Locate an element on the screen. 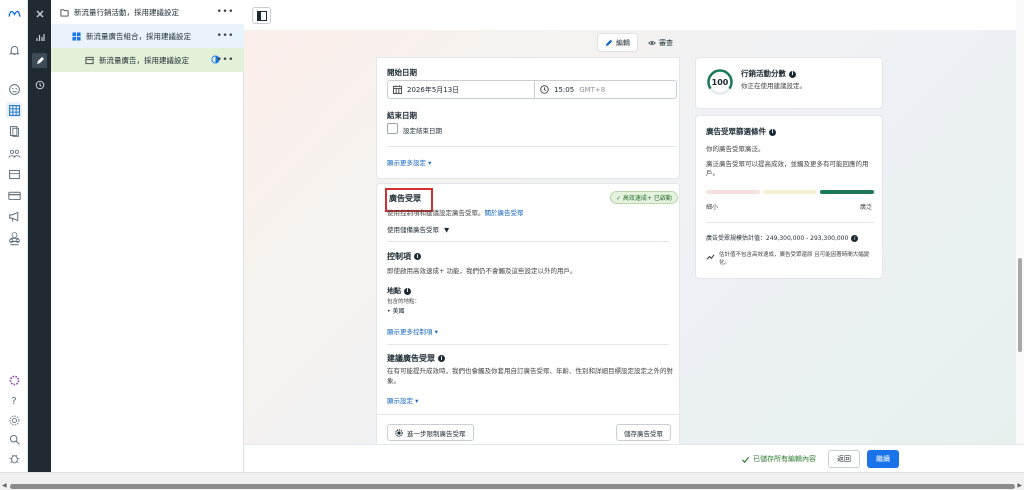 This screenshot has width=1024, height=490. divider is located at coordinates (528, 344).